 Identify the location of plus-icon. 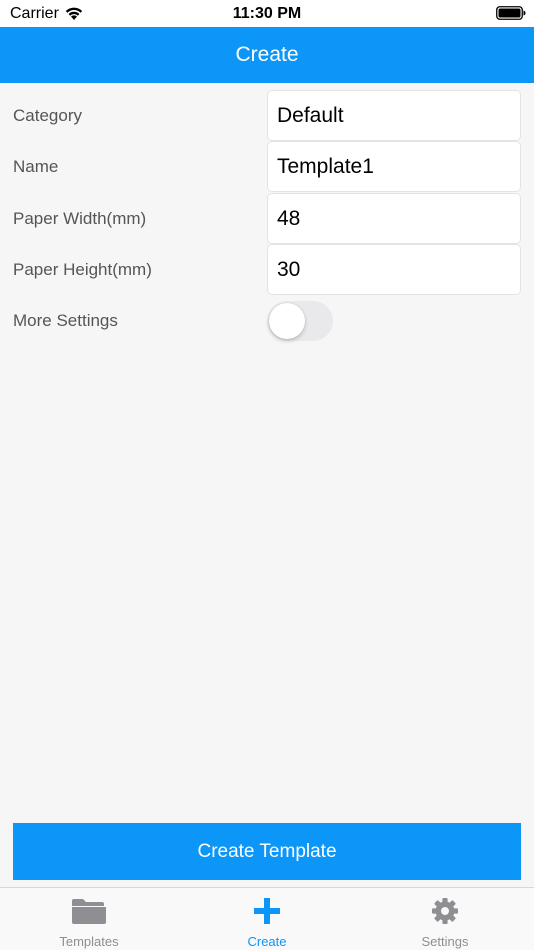
(267, 911).